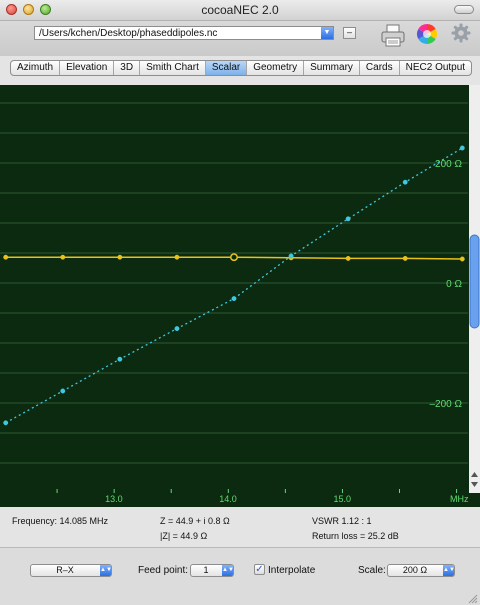  What do you see at coordinates (464, 9) in the screenshot?
I see `toolbar-toggle-button` at bounding box center [464, 9].